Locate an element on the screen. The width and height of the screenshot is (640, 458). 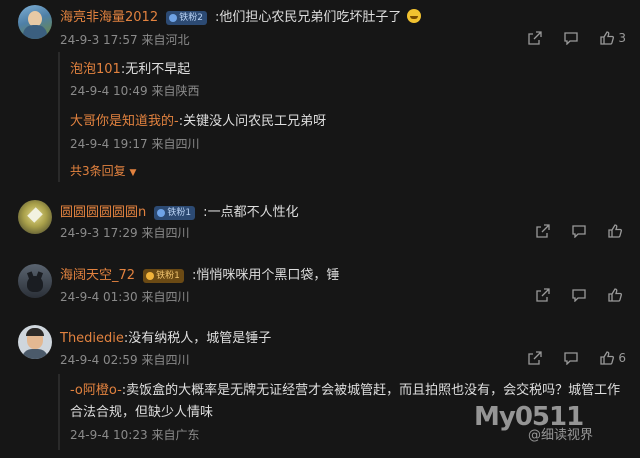
comment-meta: 24-9-4 02:59 来自四川 is located at coordinates (124, 359).